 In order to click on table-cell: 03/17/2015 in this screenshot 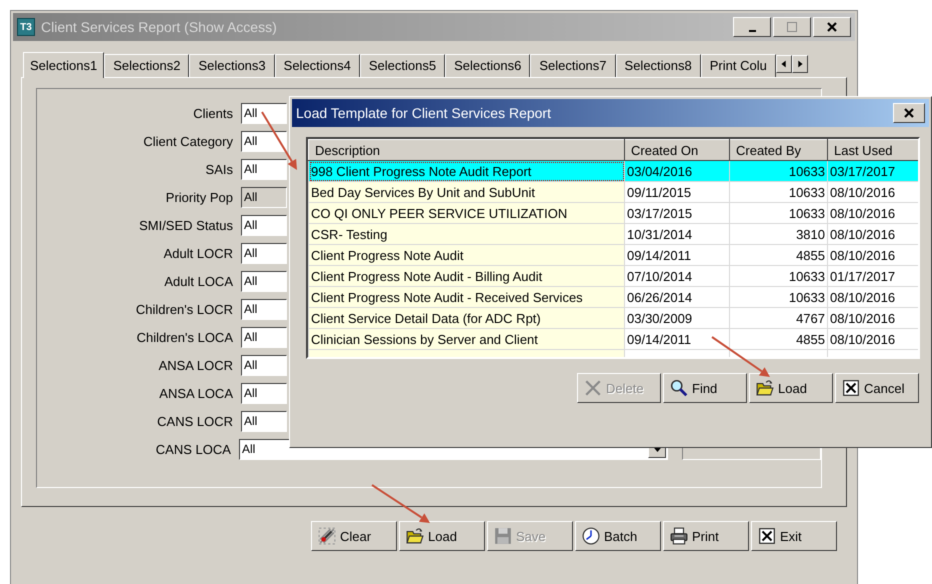, I will do `click(677, 213)`.